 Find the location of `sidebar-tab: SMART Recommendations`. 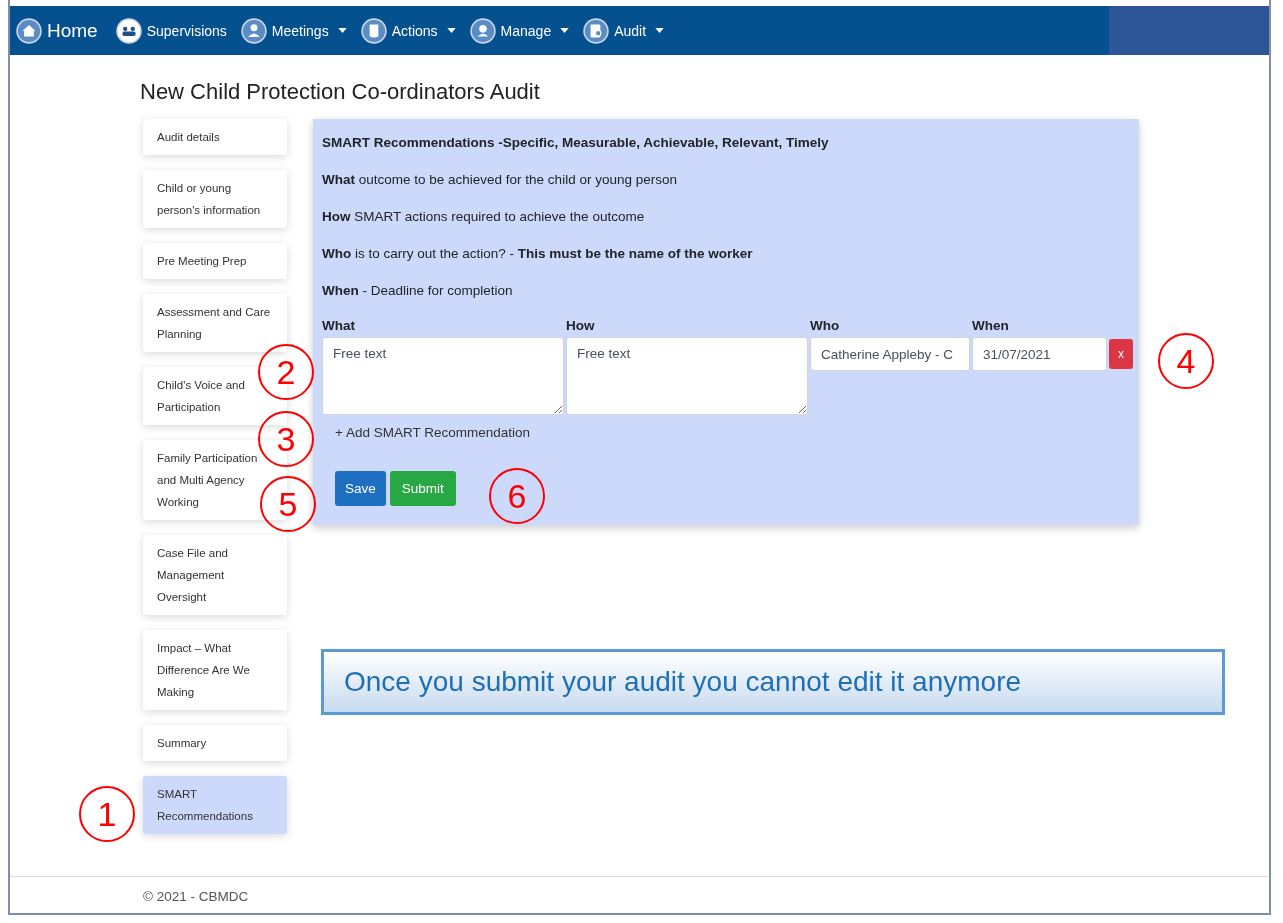

sidebar-tab: SMART Recommendations is located at coordinates (215, 805).